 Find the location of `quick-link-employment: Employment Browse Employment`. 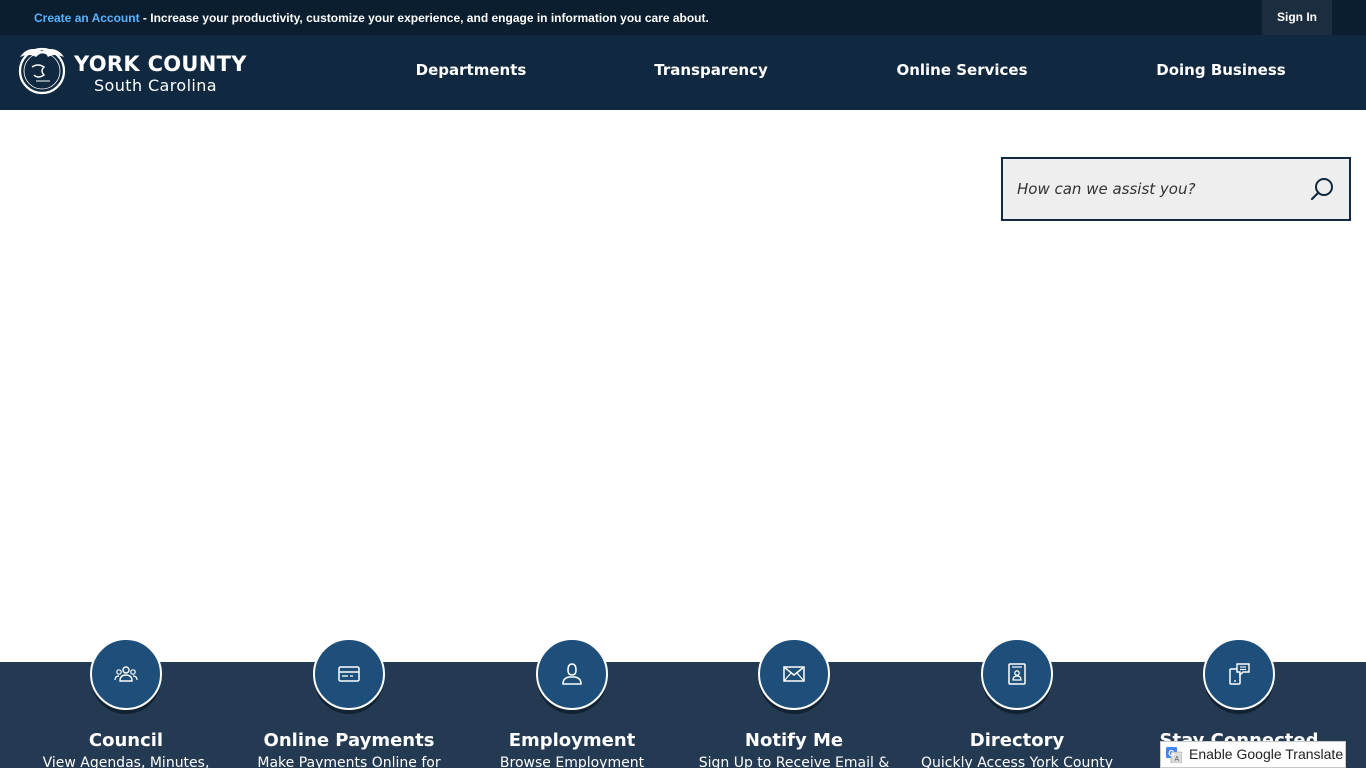

quick-link-employment: Employment Browse Employment is located at coordinates (572, 704).